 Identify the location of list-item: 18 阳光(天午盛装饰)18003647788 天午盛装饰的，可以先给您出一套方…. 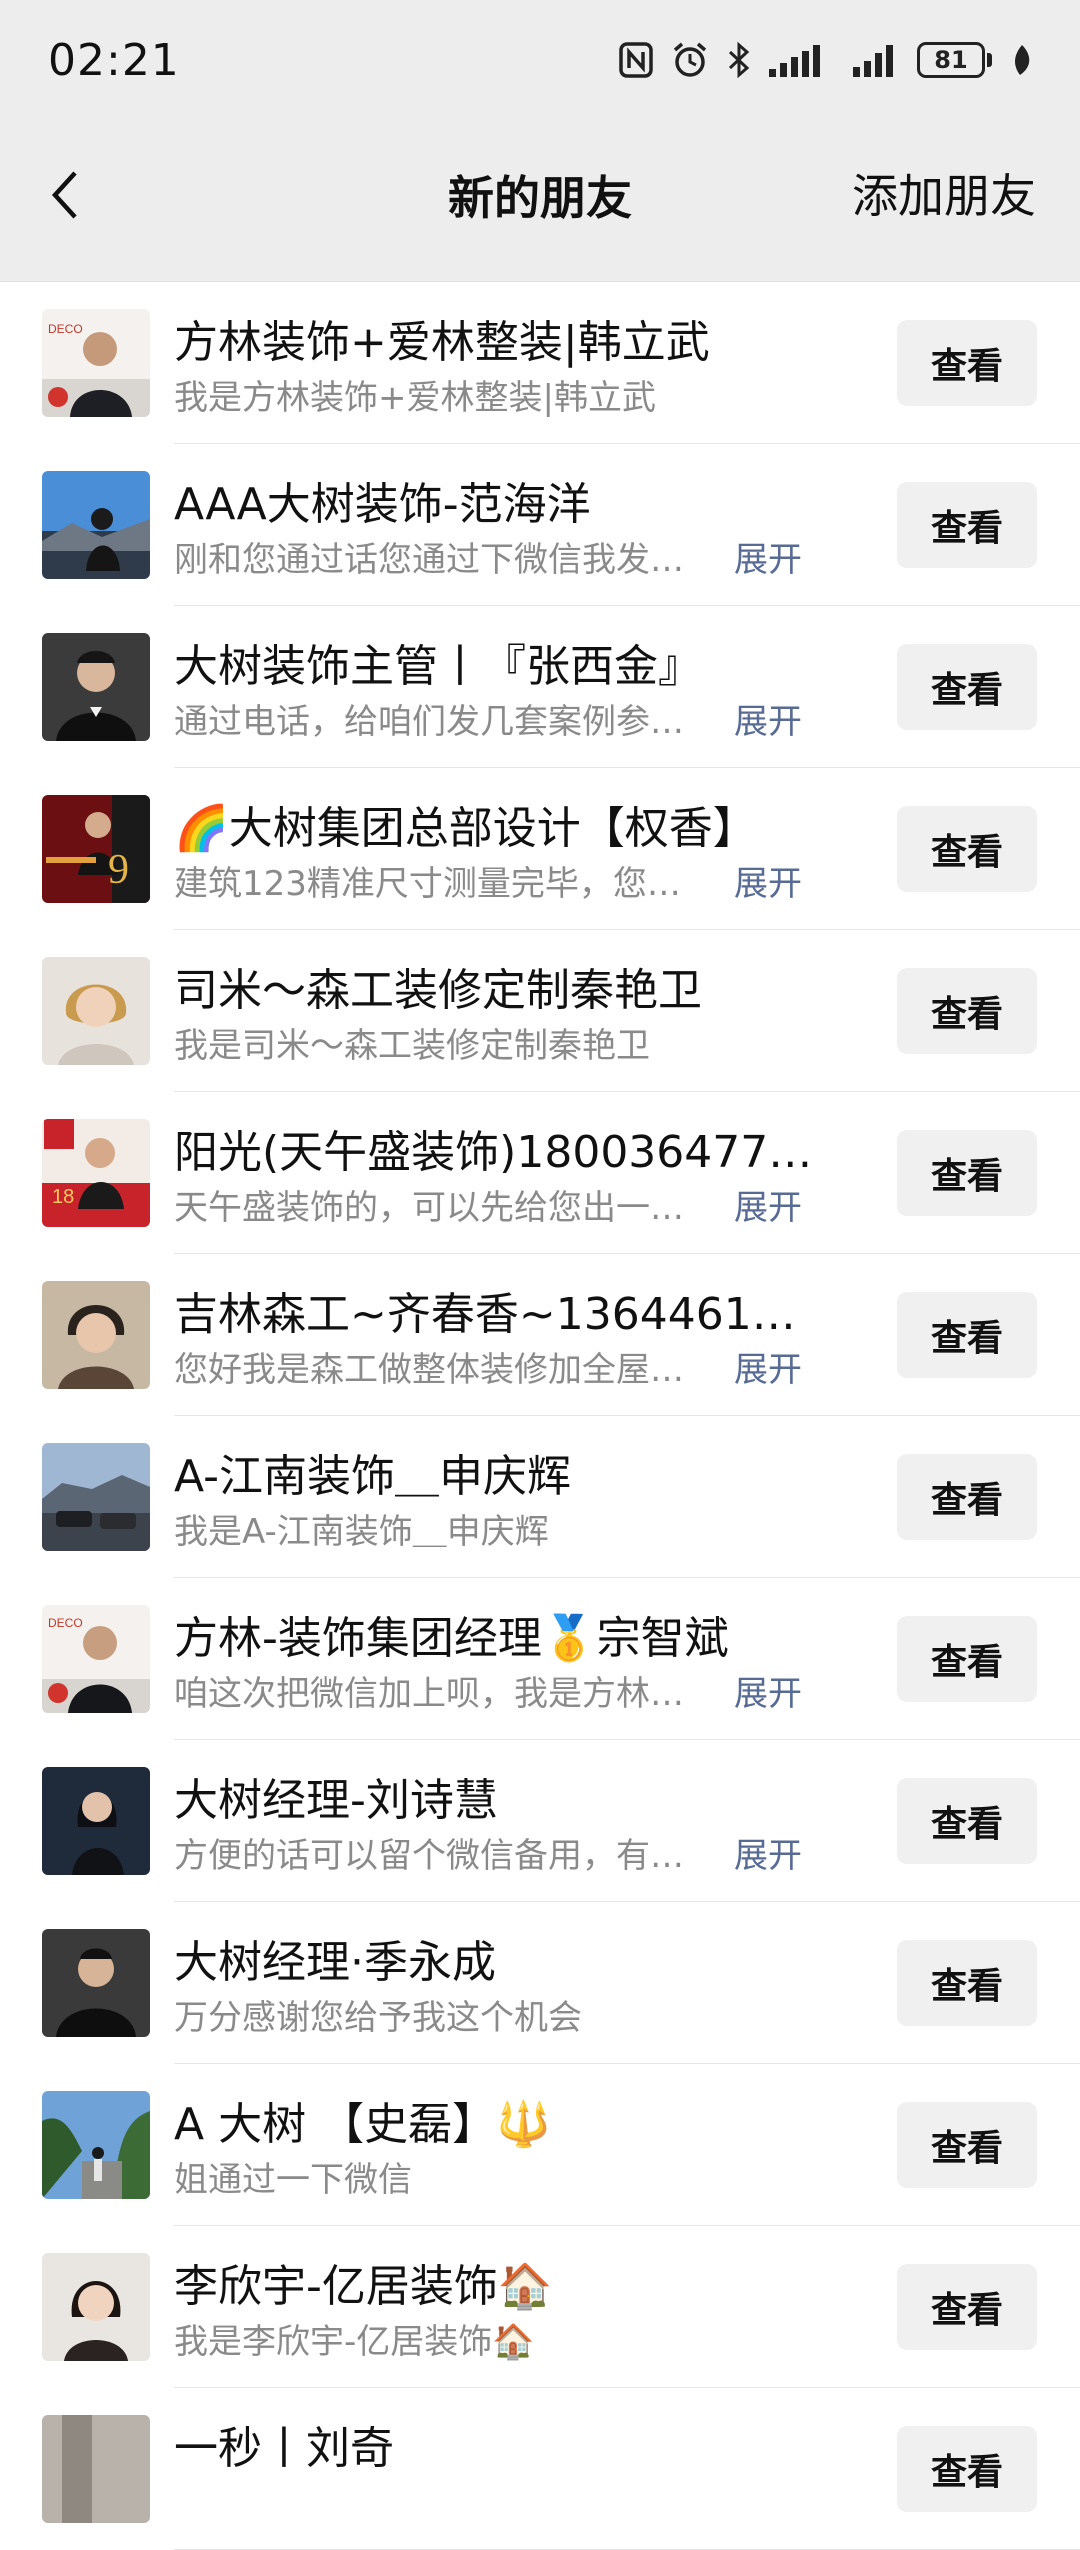
(540, 1173).